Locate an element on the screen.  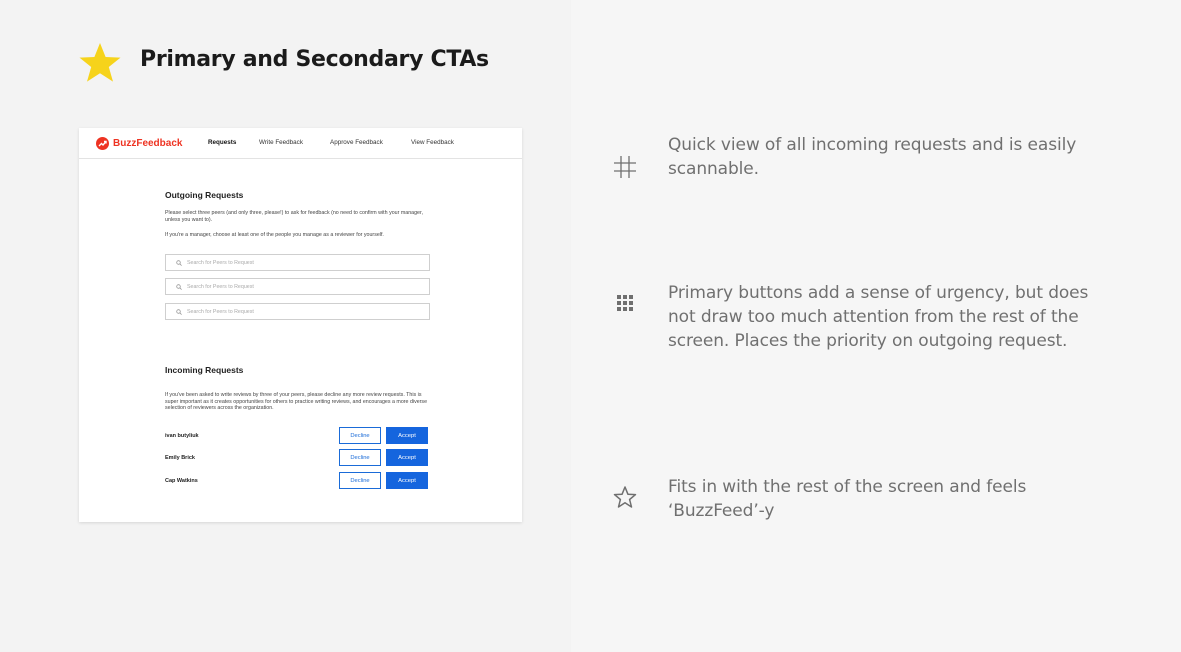
nav-approve-feedback: Approve Feedback is located at coordinates (356, 142).